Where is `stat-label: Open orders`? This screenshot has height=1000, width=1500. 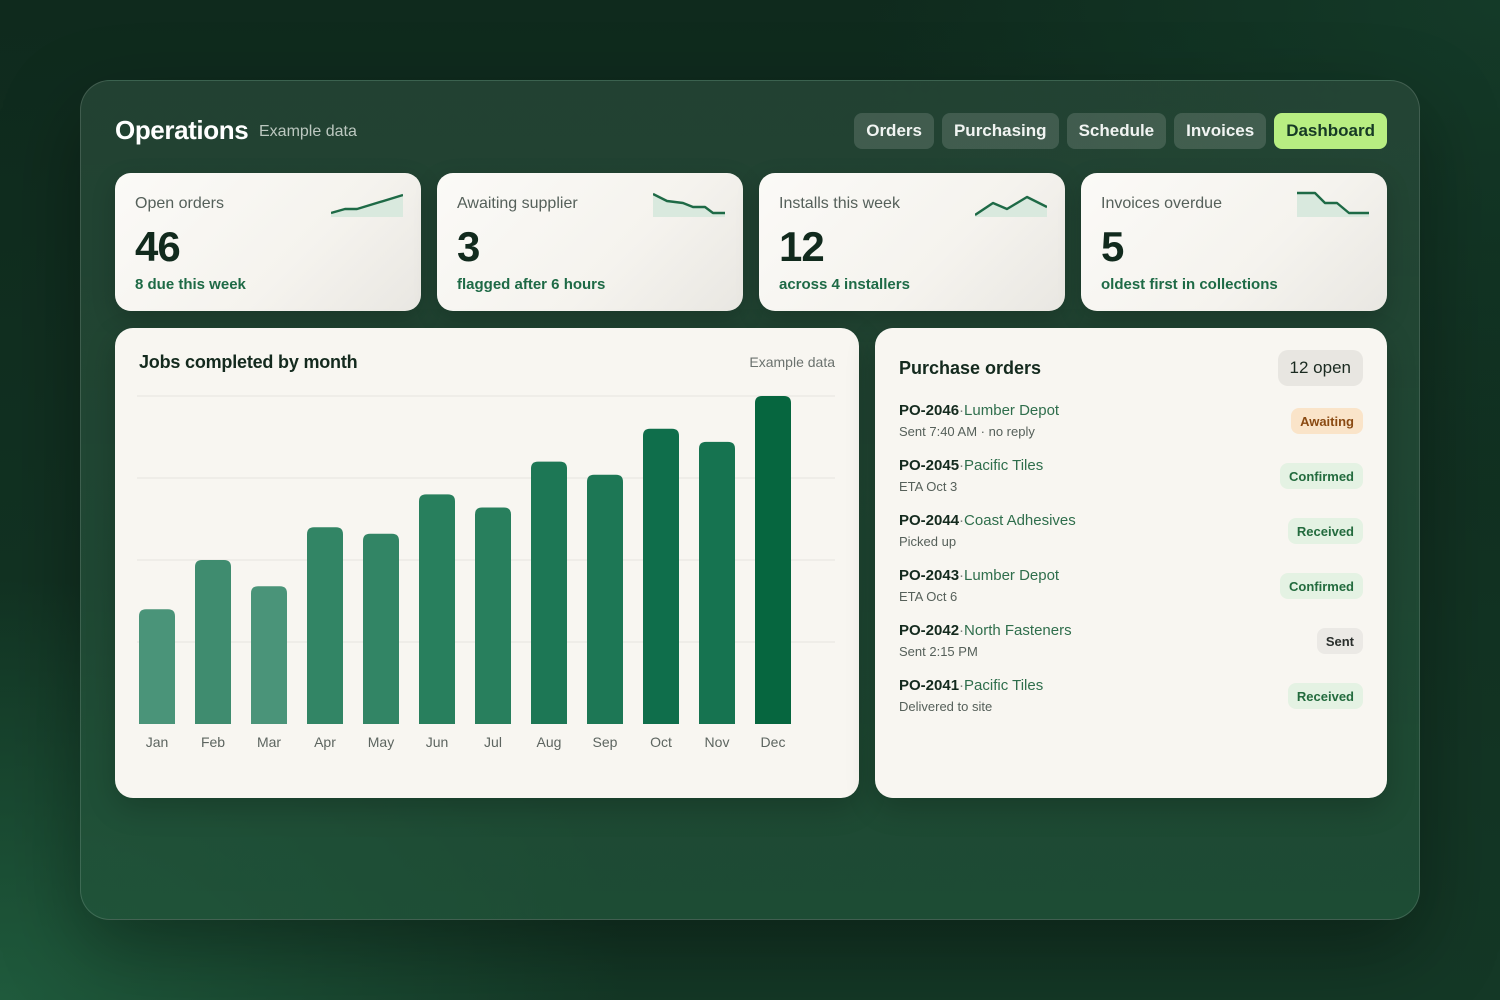
stat-label: Open orders is located at coordinates (179, 203).